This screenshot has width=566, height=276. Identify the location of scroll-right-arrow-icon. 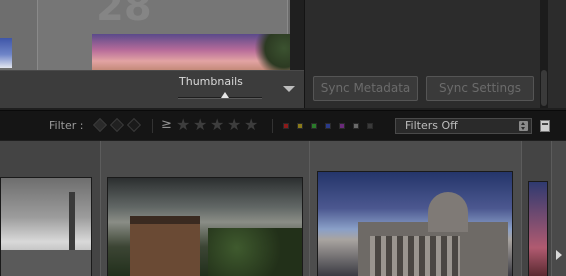
(559, 255).